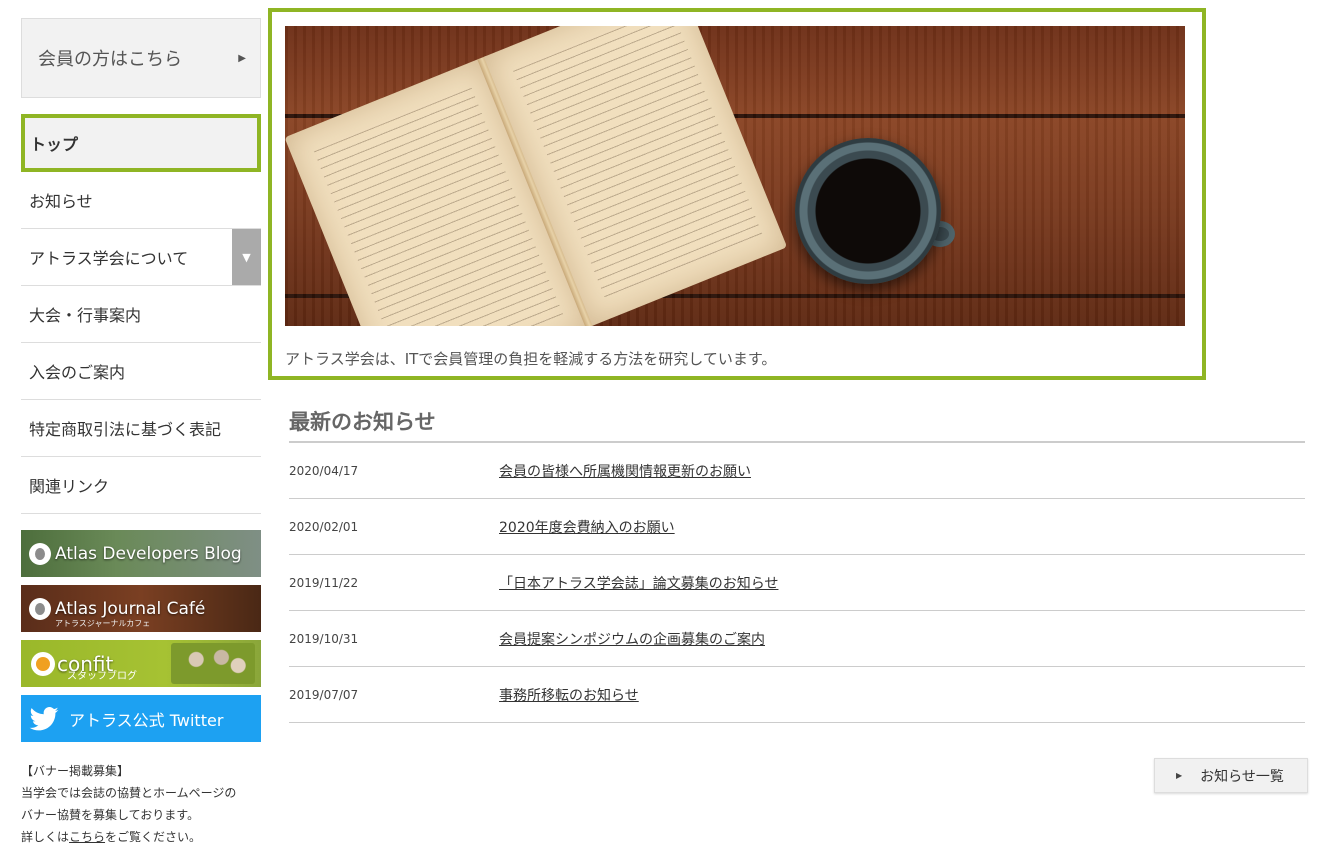 Image resolution: width=1330 pixels, height=863 pixels. I want to click on banner-twitter: アトラス公式 Twitter, so click(141, 718).